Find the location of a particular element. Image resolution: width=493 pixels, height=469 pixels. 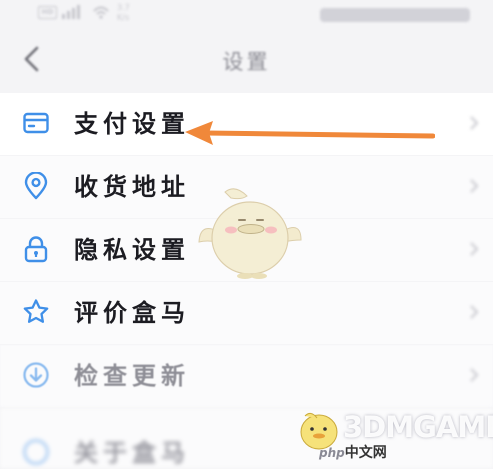

menu-item-rate-hema: 评价盒马 is located at coordinates (246, 313).